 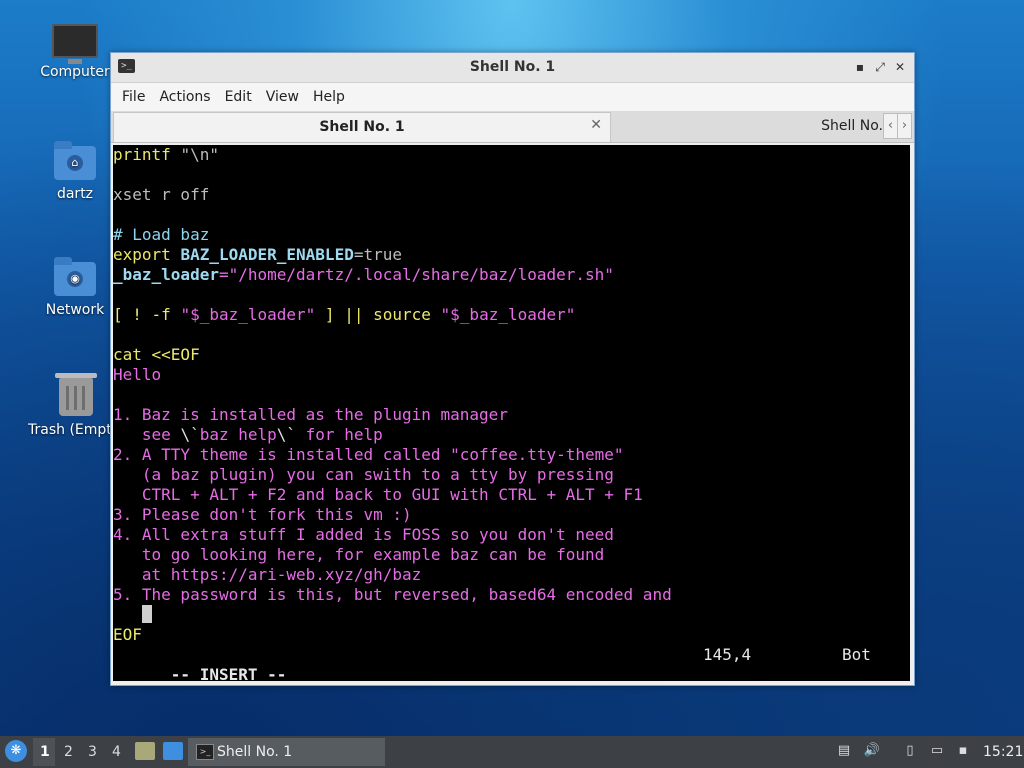 What do you see at coordinates (161, 194) in the screenshot?
I see `terminal-text-segment: xset r off` at bounding box center [161, 194].